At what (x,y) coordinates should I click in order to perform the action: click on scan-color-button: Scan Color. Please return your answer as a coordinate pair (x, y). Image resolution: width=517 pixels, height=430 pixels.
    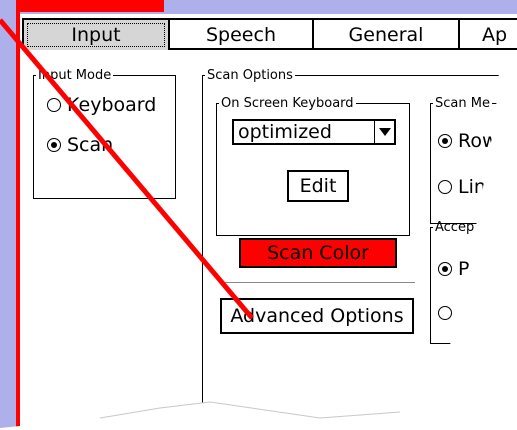
    Looking at the image, I should click on (318, 253).